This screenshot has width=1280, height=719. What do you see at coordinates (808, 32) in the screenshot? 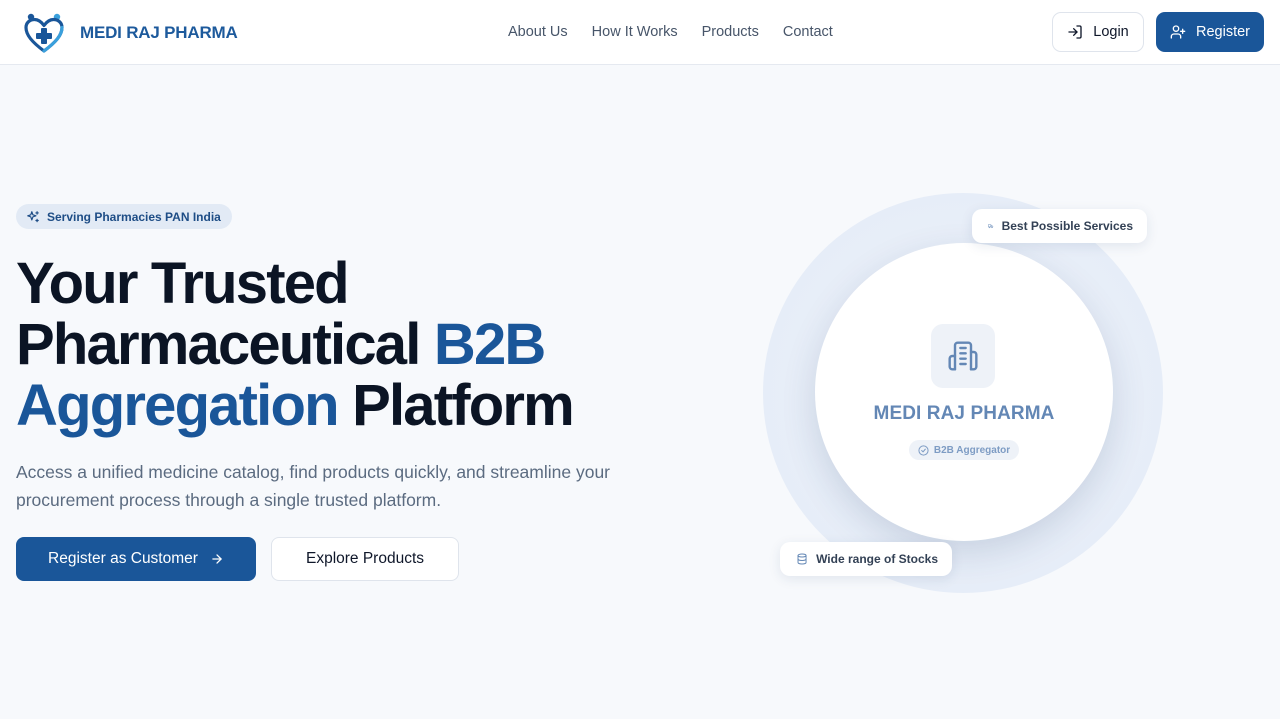
I see `nav-contact: Contact` at bounding box center [808, 32].